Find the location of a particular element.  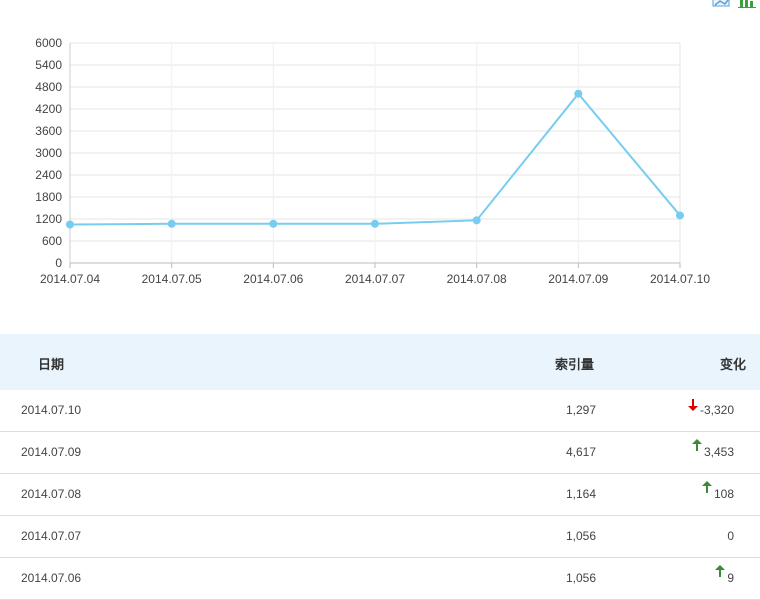

y-tick-label: 1800 is located at coordinates (48, 197).